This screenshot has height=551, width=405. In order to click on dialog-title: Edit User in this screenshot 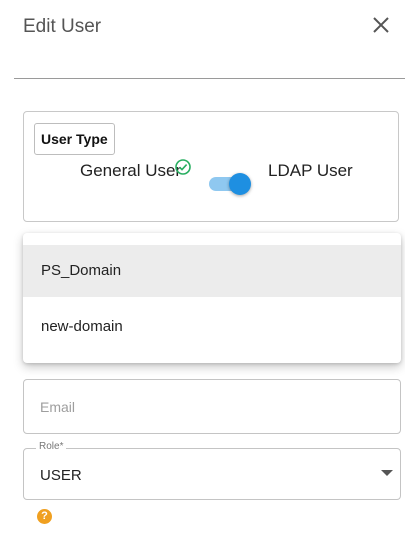, I will do `click(62, 26)`.